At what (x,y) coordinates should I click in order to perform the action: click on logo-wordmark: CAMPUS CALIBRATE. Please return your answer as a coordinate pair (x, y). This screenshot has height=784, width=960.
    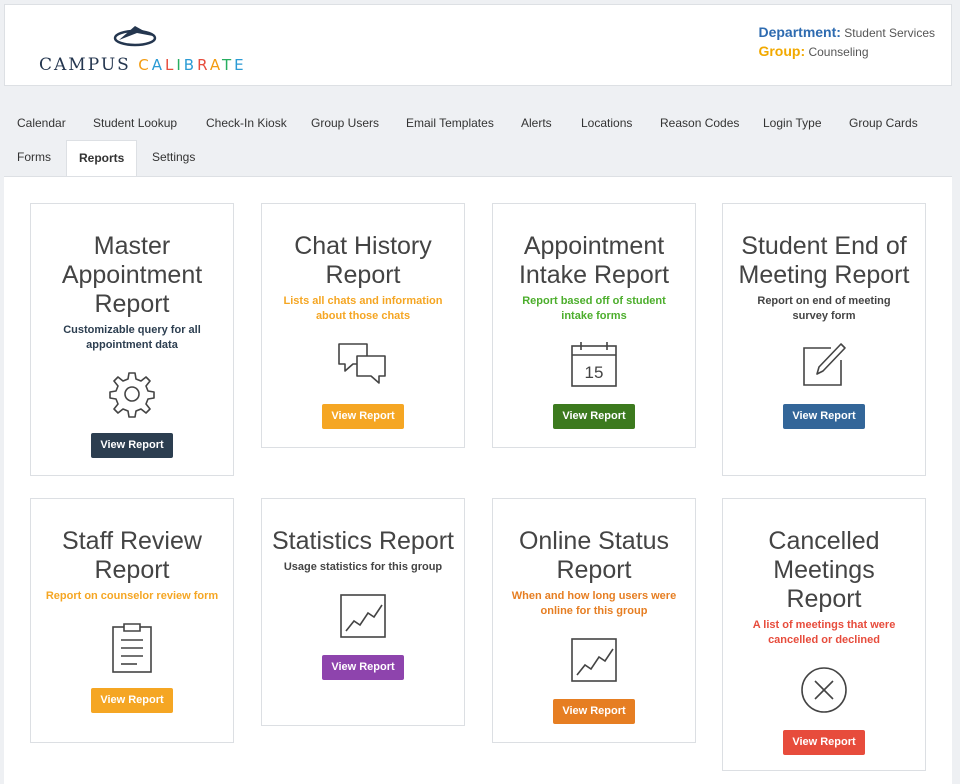
    Looking at the image, I should click on (143, 65).